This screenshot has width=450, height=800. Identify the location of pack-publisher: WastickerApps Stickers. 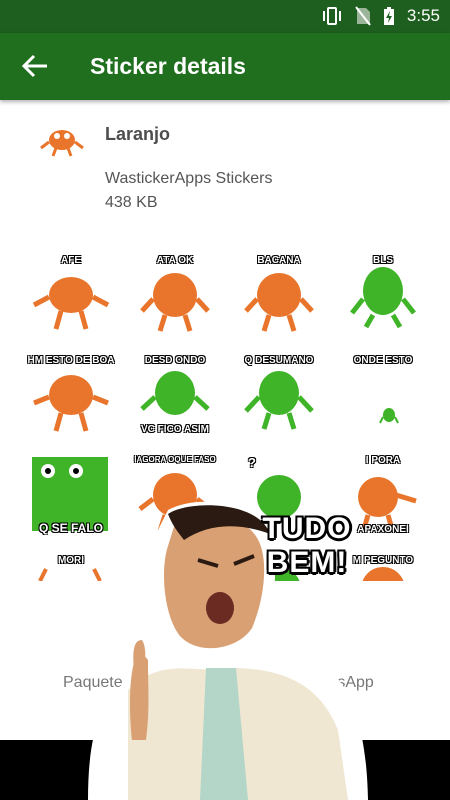
(189, 178).